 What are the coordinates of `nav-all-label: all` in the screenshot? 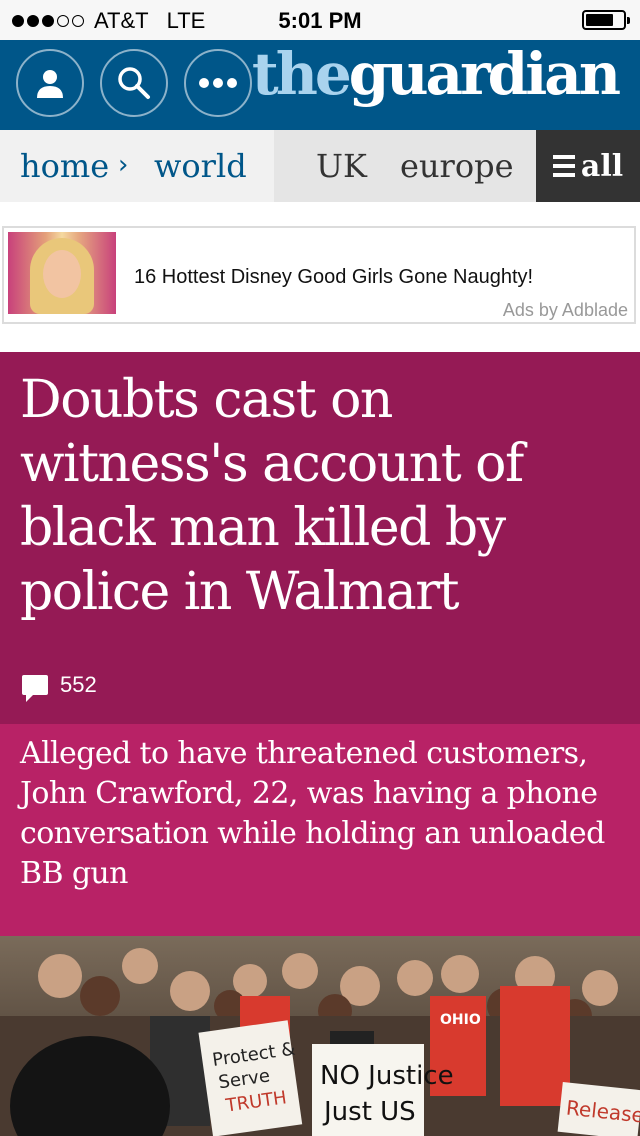 It's located at (602, 166).